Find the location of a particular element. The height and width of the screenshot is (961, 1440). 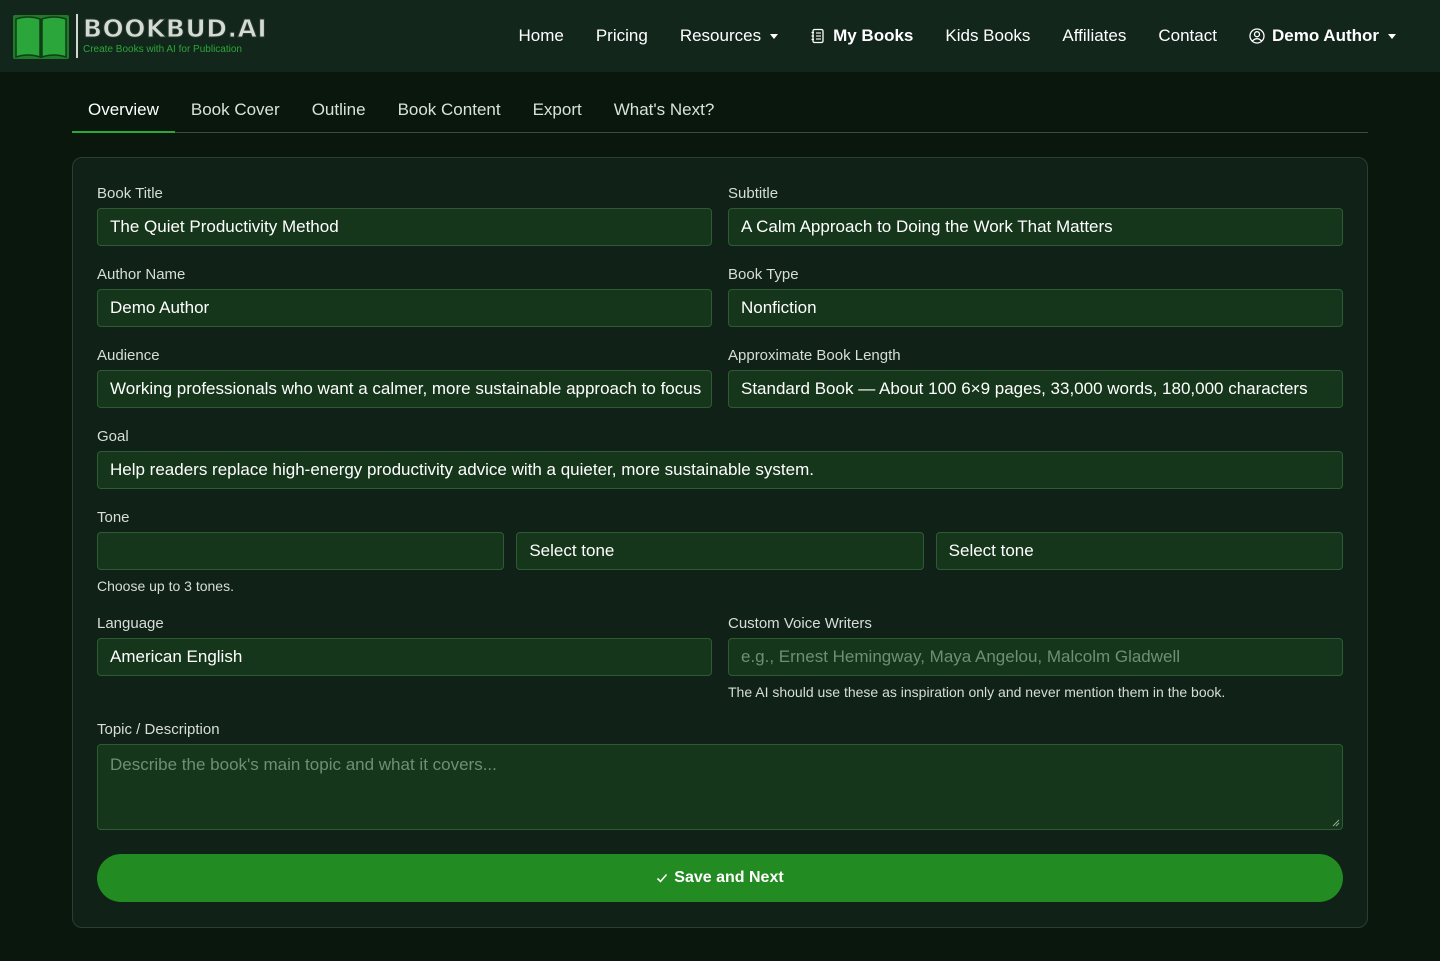

user-name: Demo Author is located at coordinates (1325, 35).